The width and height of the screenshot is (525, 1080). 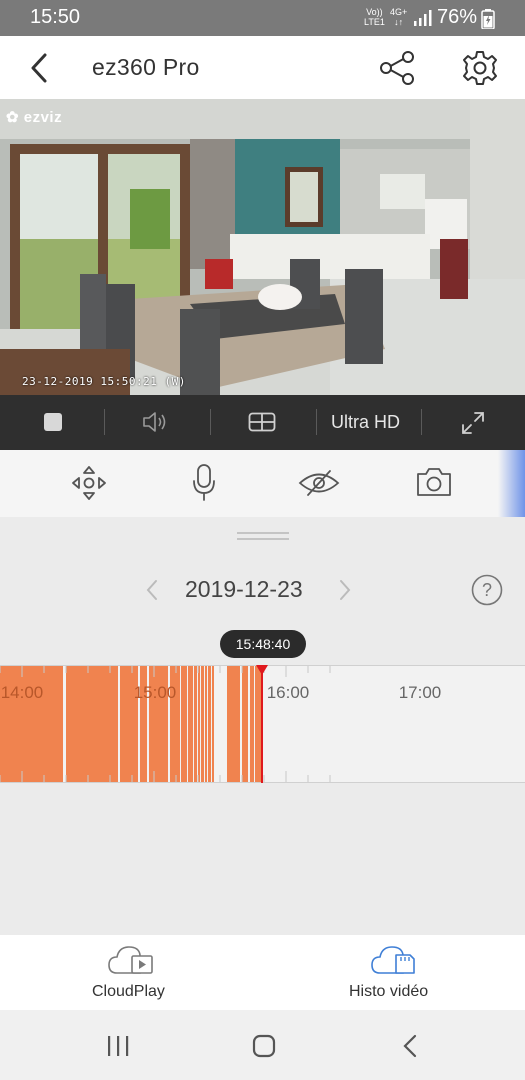 I want to click on back-arrow-icon, so click(x=40, y=68).